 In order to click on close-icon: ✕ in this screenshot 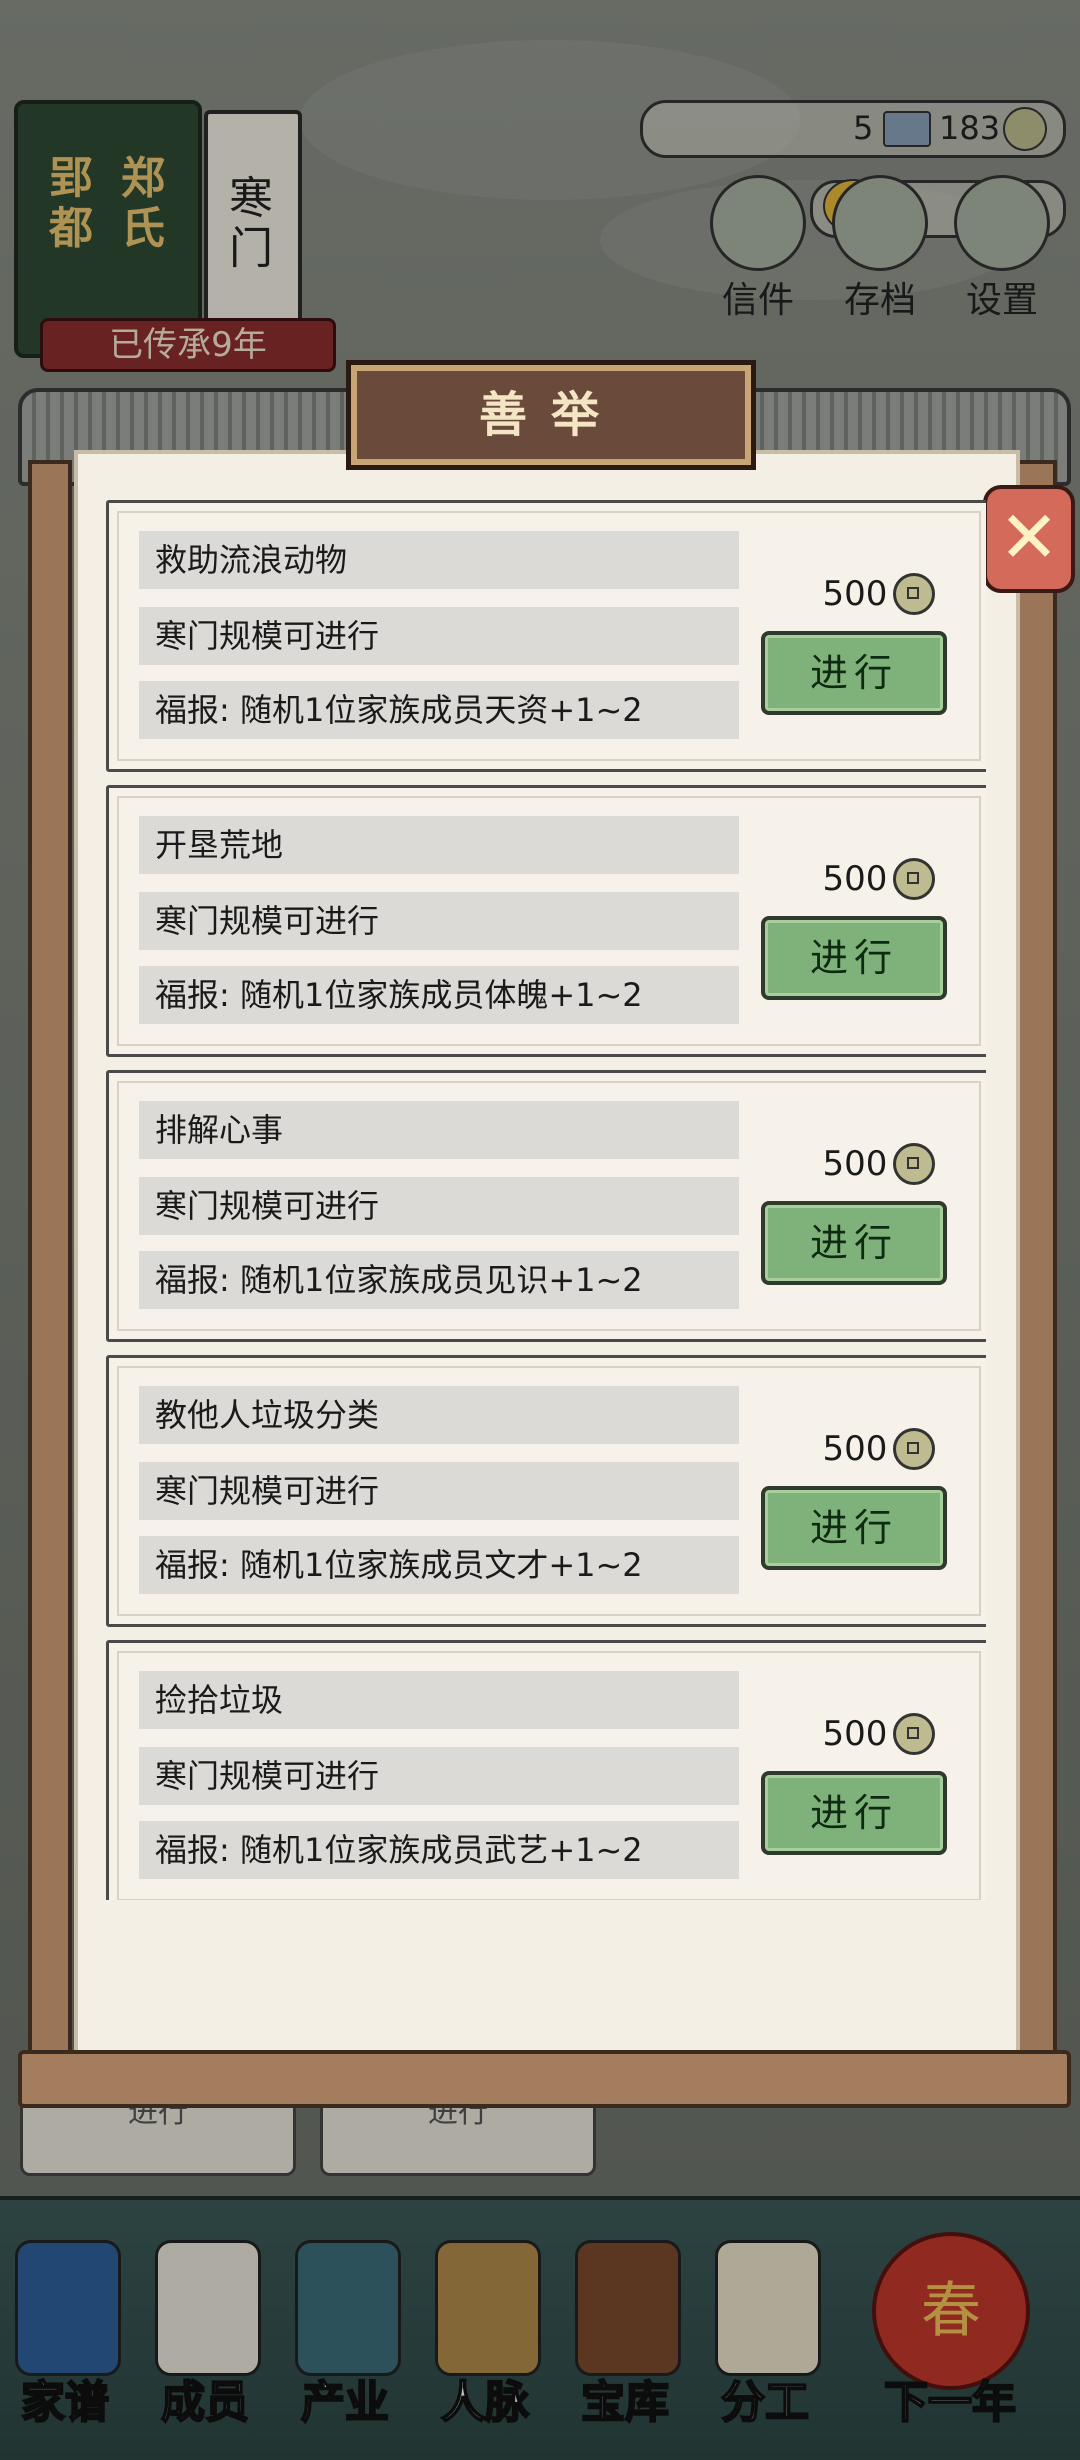, I will do `click(1029, 537)`.